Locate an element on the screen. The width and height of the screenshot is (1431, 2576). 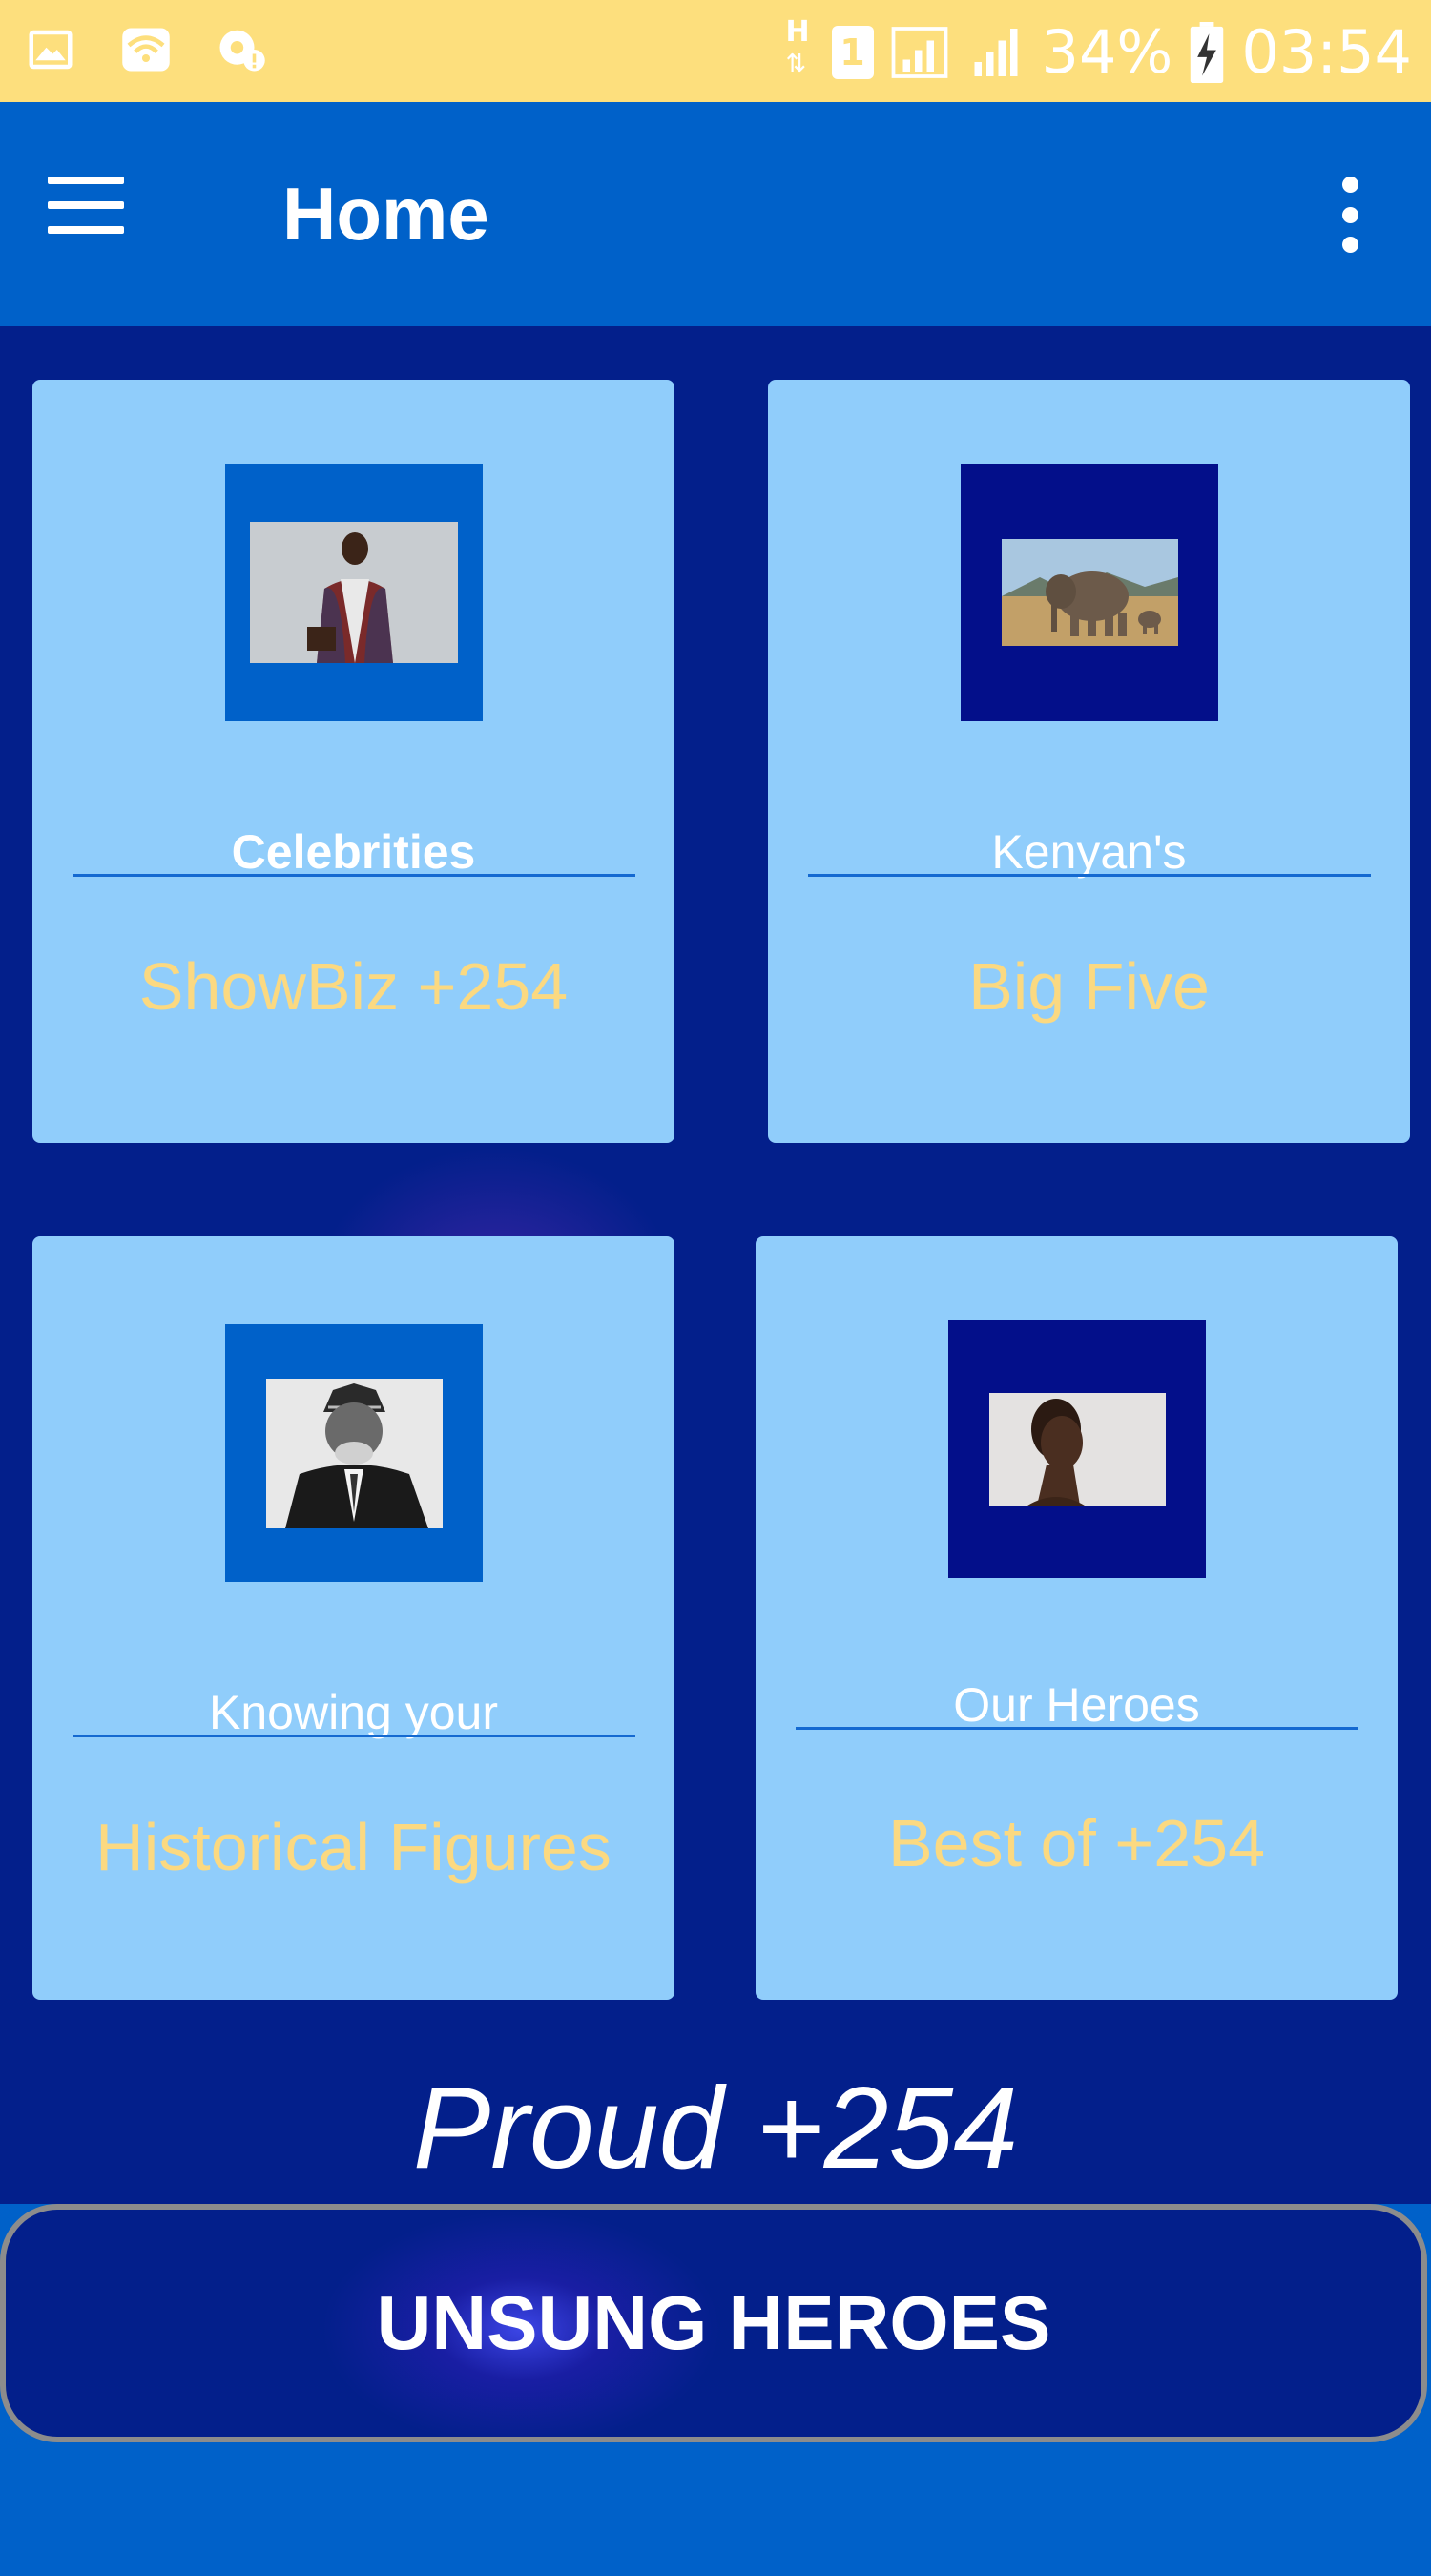
card-subtitle: Knowing your is located at coordinates (353, 1712).